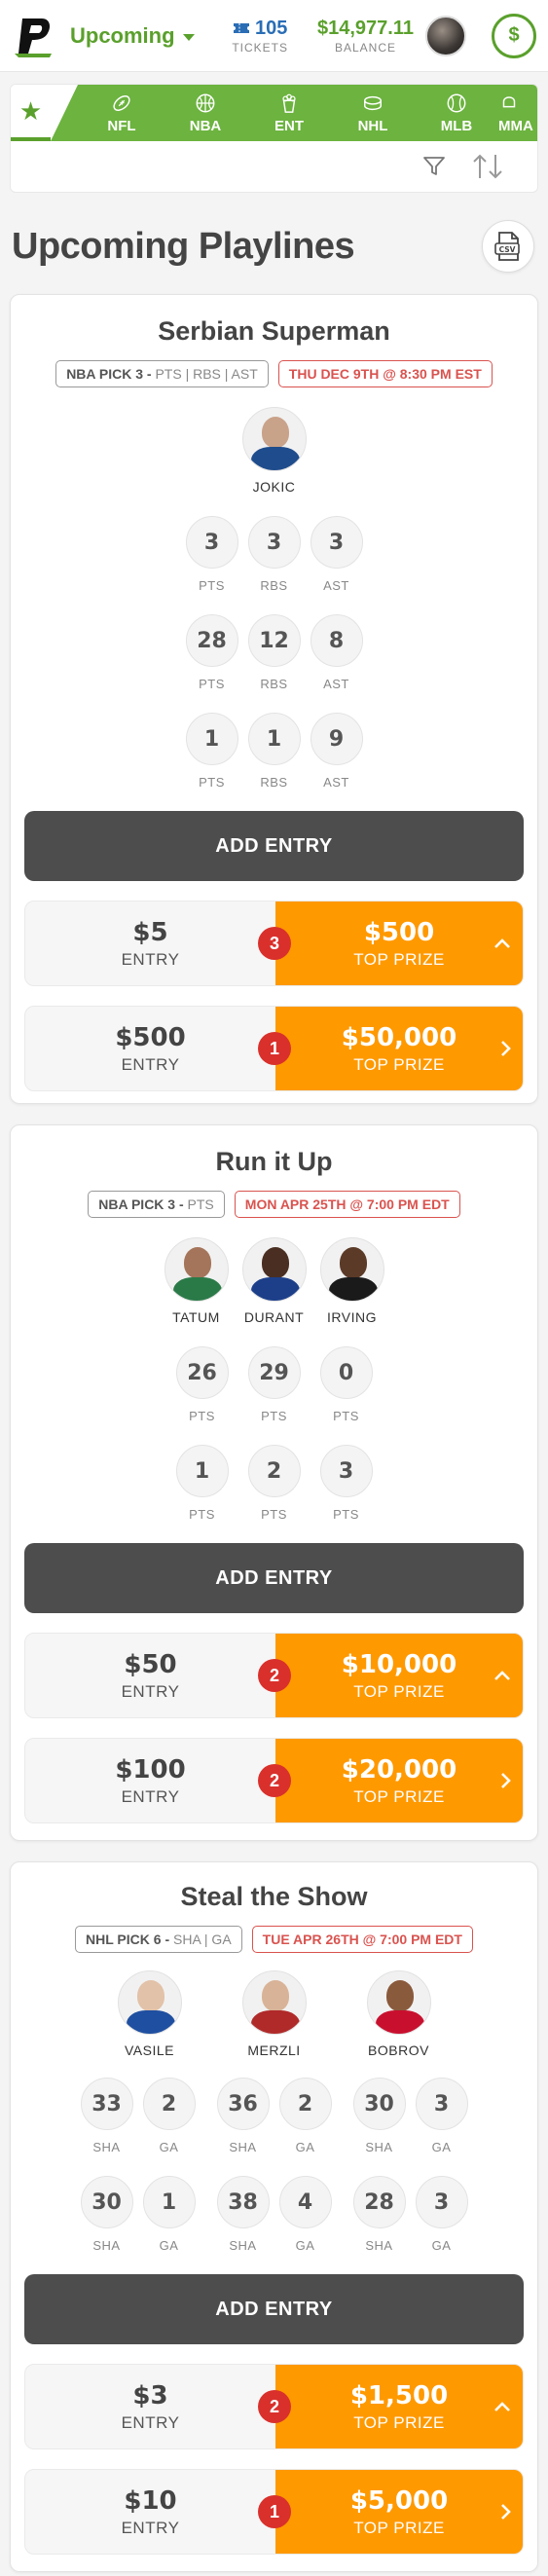  I want to click on entry-row: $50 ENTRY 2 $10,000 TOP PRIZE, so click(274, 1675).